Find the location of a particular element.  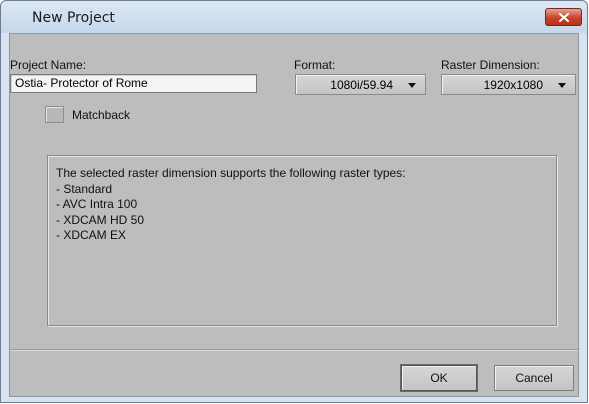

ok-button: OK is located at coordinates (439, 378).